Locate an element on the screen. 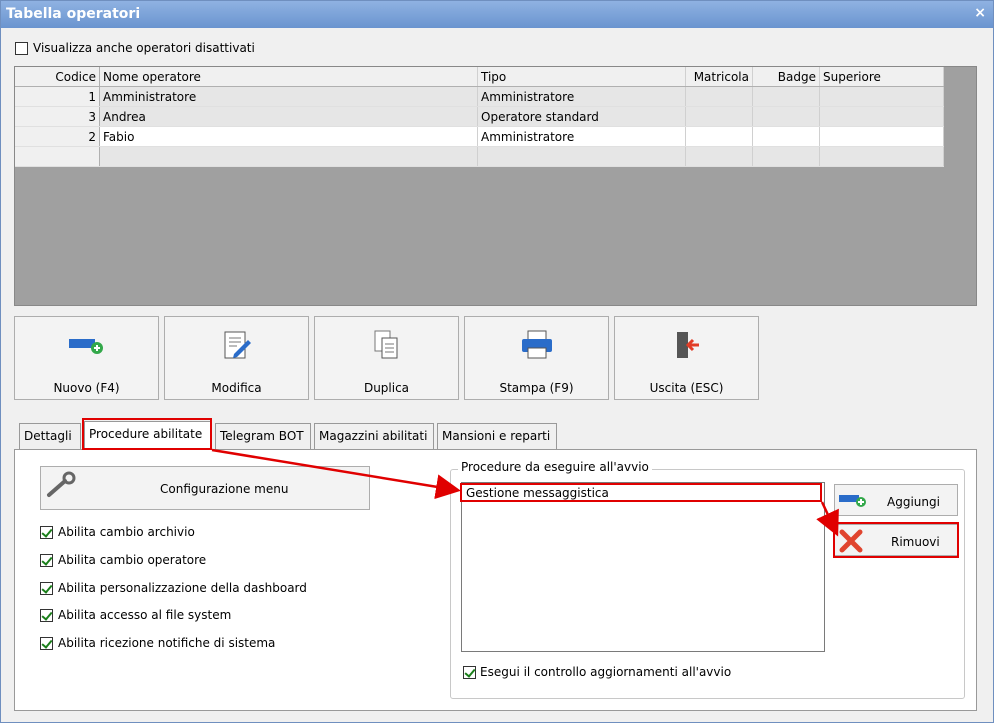  annotation-arrows is located at coordinates (525, 492).